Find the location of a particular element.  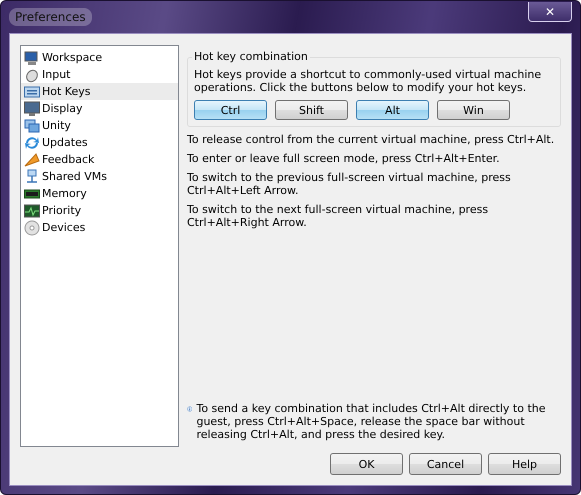

instruction-text: To enter or leave full screen mode, press Ctrl+Alt+Enter. is located at coordinates (344, 158).